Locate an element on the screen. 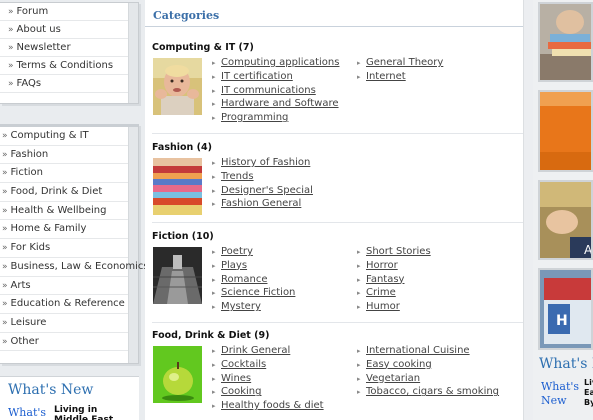 This screenshot has height=420, width=593. promo-image-hand: A is located at coordinates (565, 220).